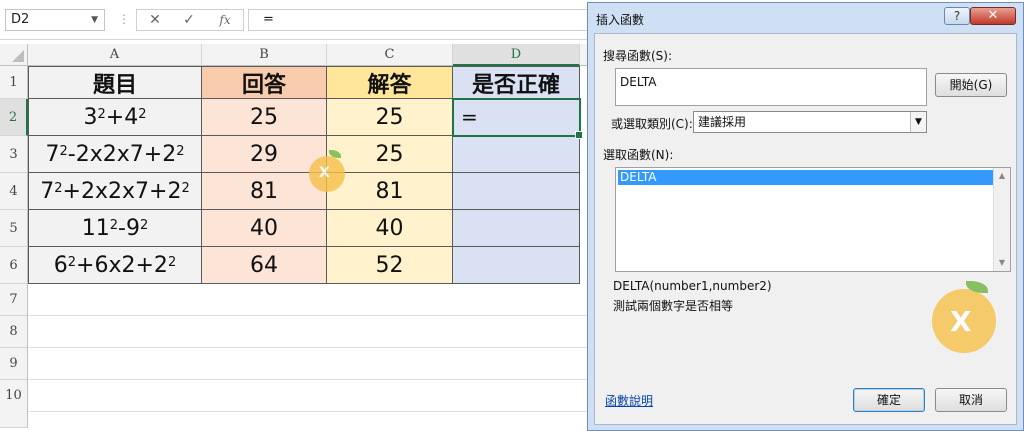  Describe the element at coordinates (771, 87) in the screenshot. I see `function-search-input: DELTA` at that location.